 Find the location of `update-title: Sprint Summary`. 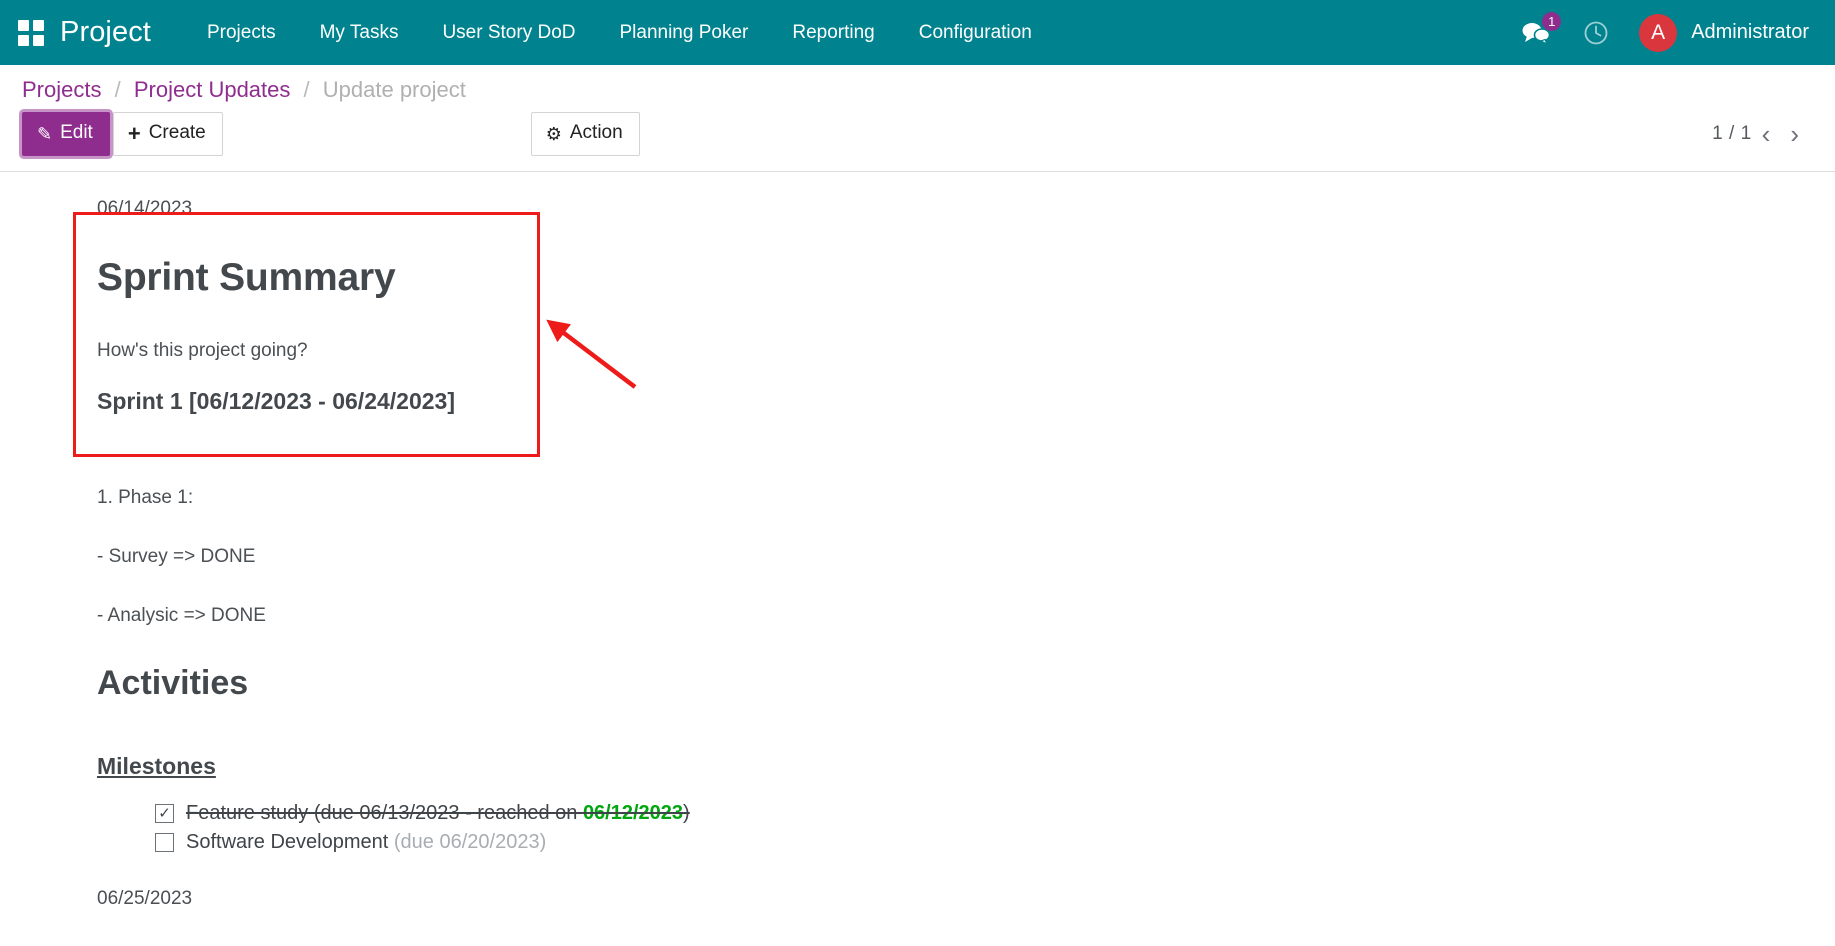

update-title: Sprint Summary is located at coordinates (246, 277).